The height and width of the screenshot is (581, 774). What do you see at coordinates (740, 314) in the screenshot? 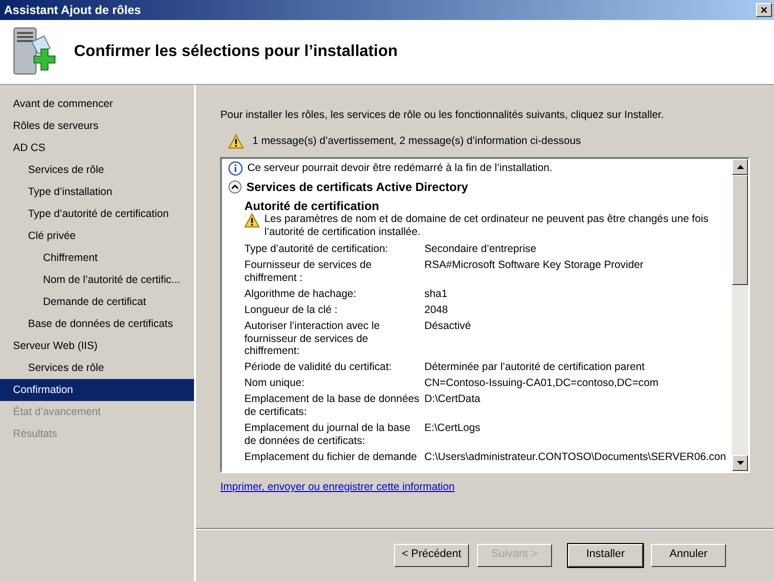
I see `scrollbar` at bounding box center [740, 314].